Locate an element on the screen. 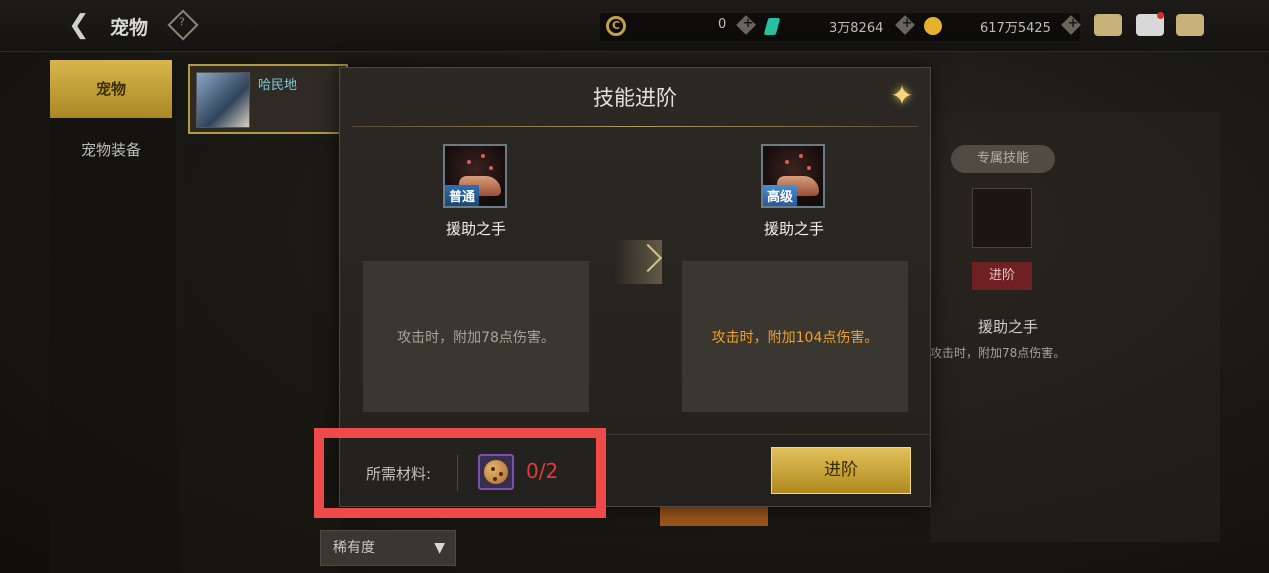  next-skill-icon: 高级 is located at coordinates (793, 176).